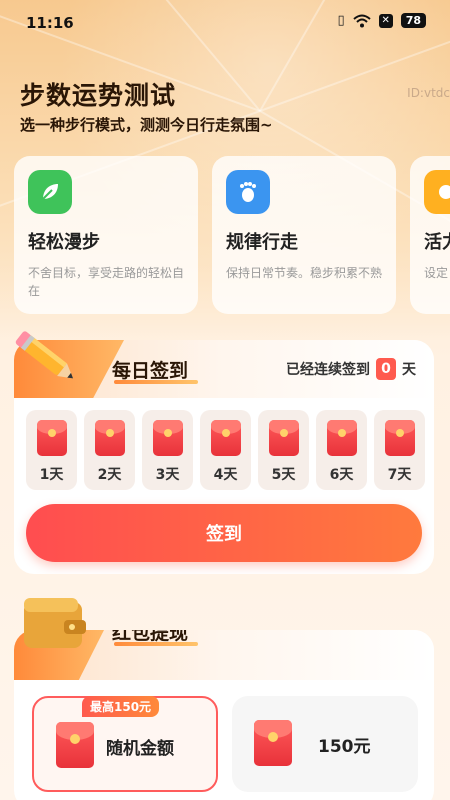 The height and width of the screenshot is (800, 450). What do you see at coordinates (341, 20) in the screenshot?
I see `vibrate-icon: ▯` at bounding box center [341, 20].